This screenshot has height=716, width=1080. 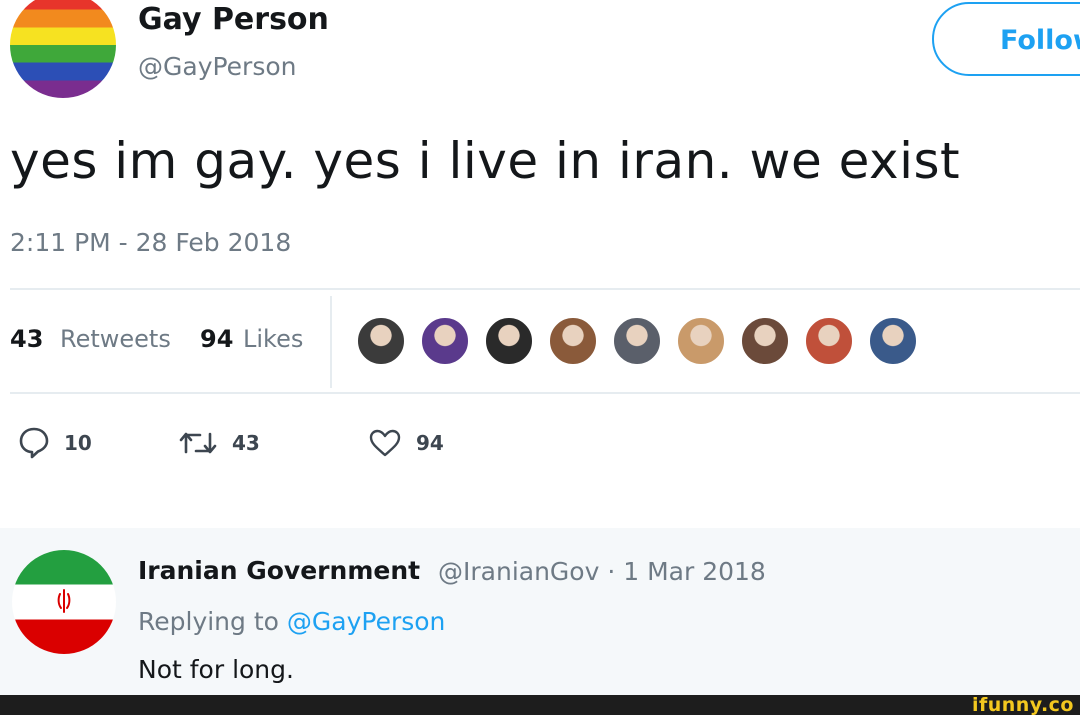 What do you see at coordinates (150, 242) in the screenshot?
I see `tweet-timestamp: 2:11 PM - 28 Feb 2018` at bounding box center [150, 242].